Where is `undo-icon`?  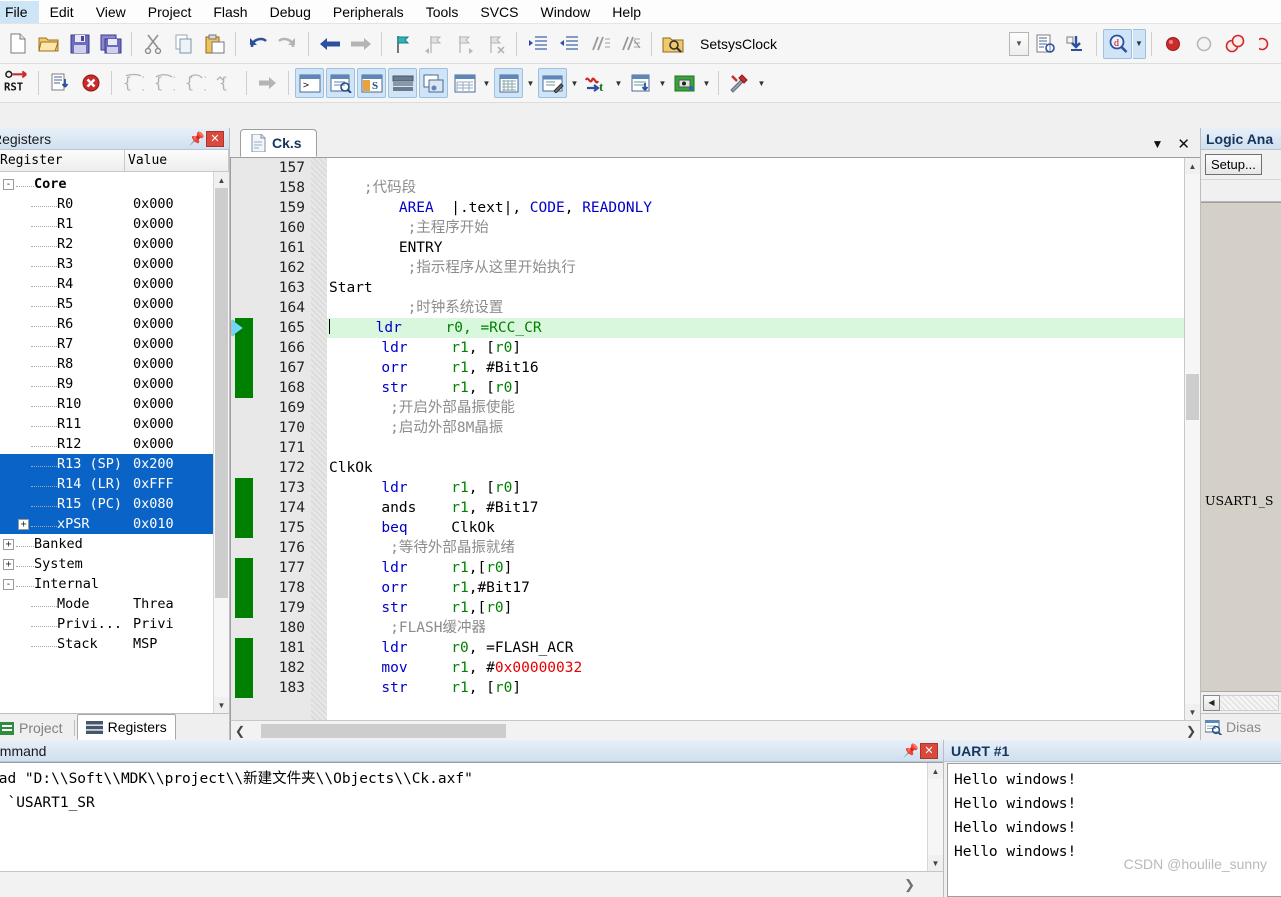
undo-icon is located at coordinates (256, 44).